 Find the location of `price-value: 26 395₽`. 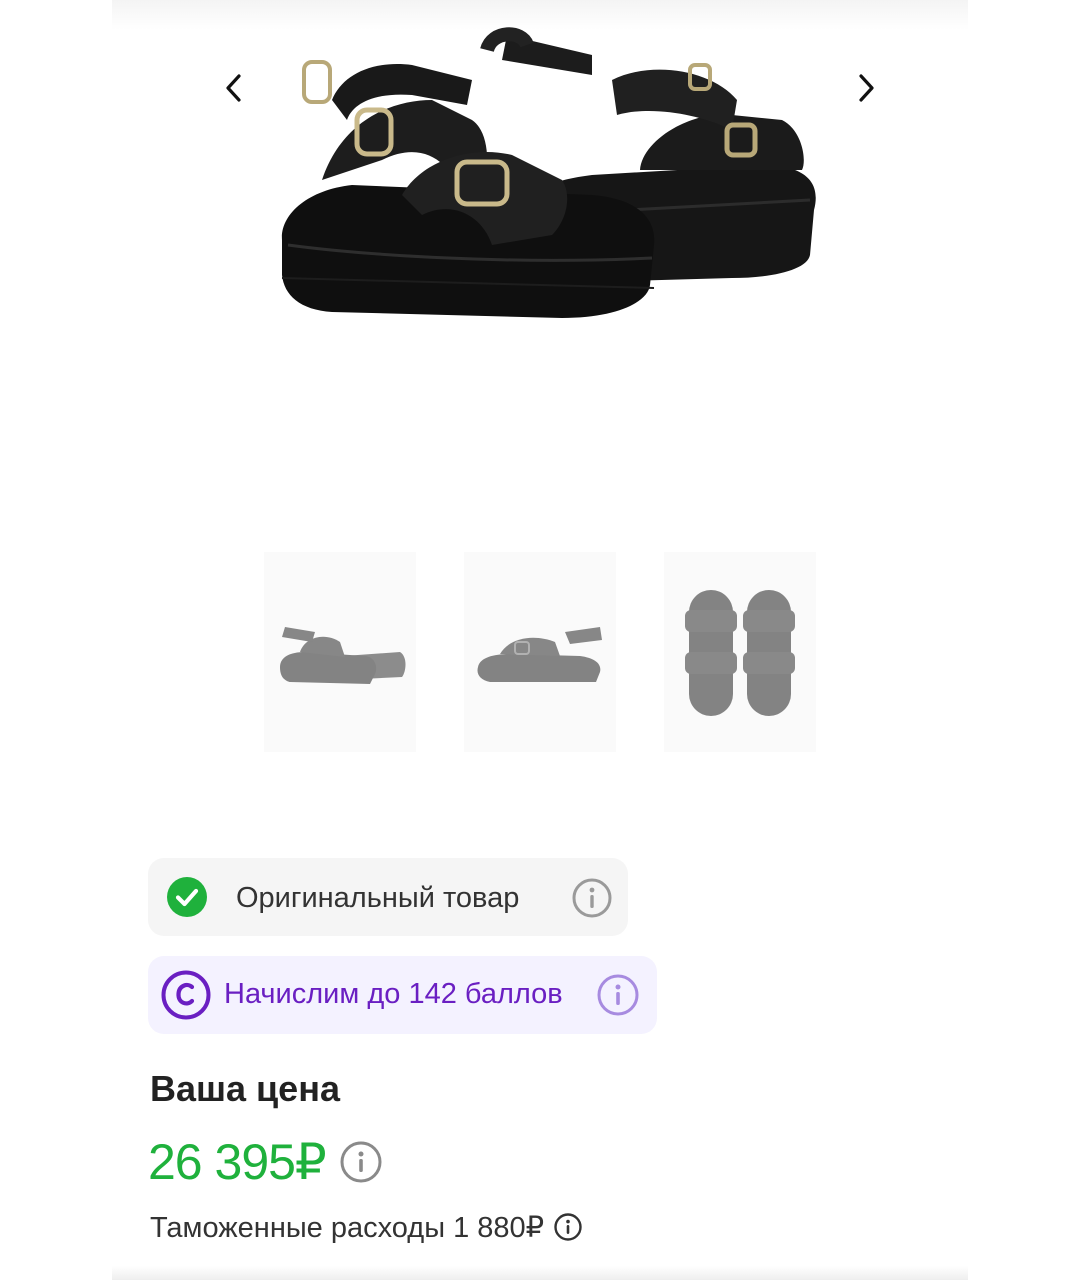

price-value: 26 395₽ is located at coordinates (237, 1162).